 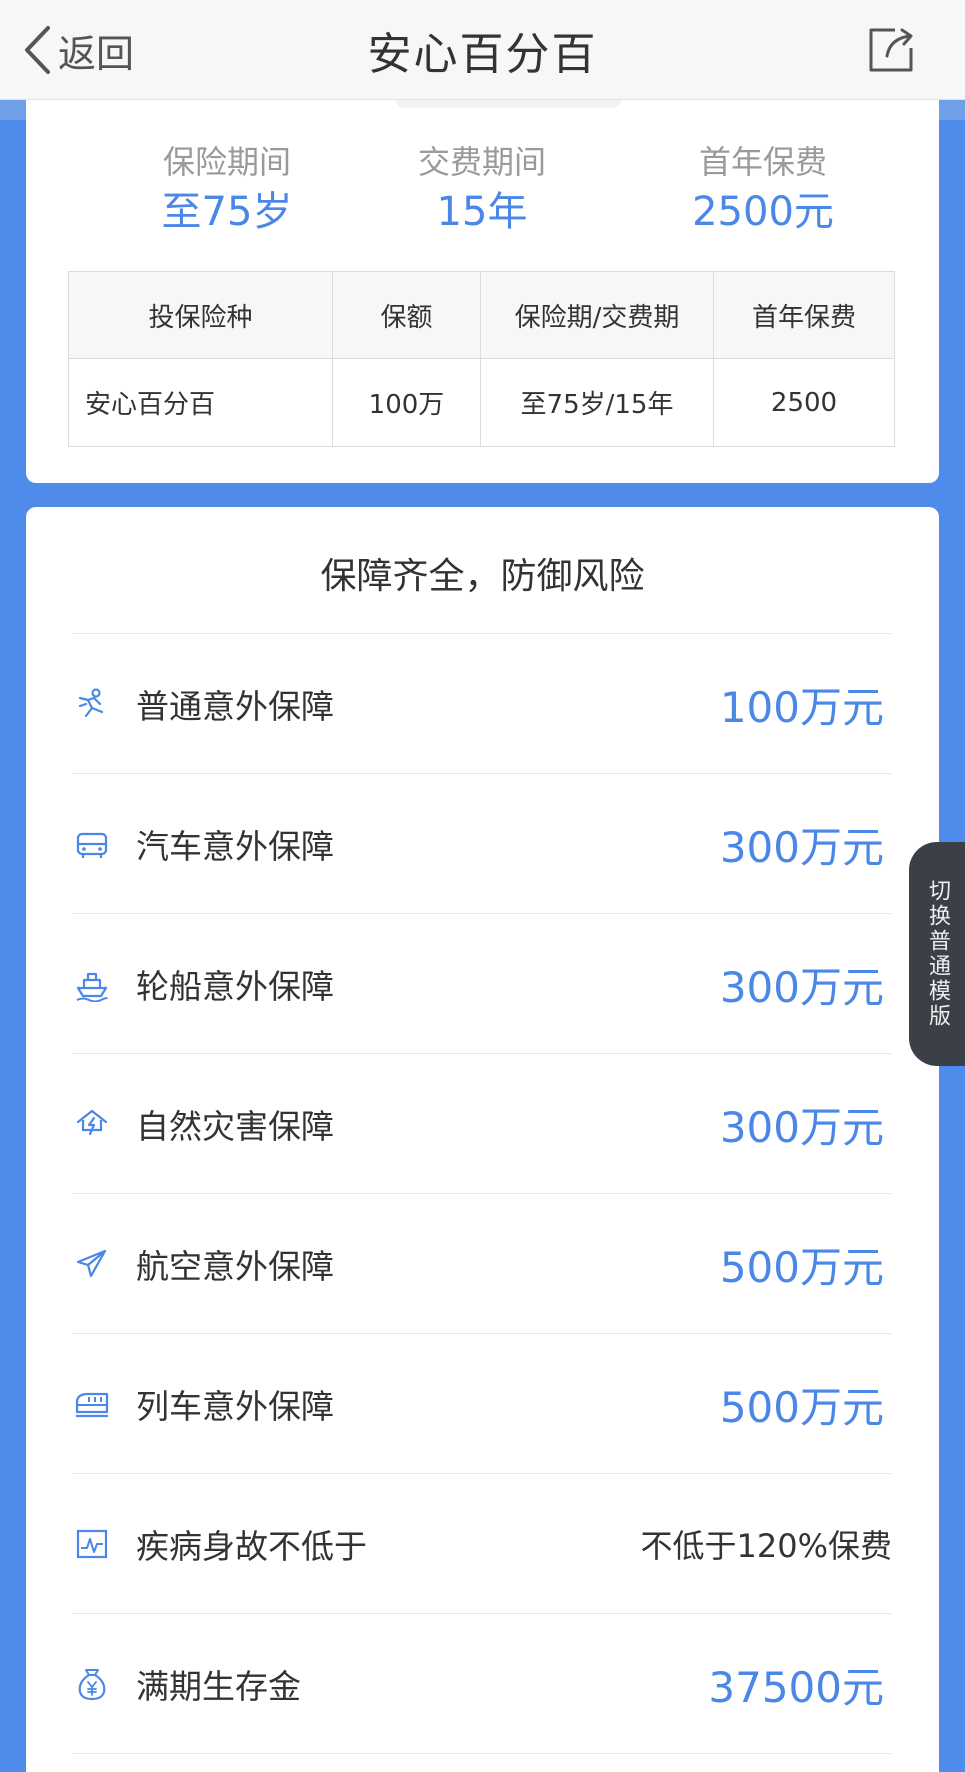 What do you see at coordinates (218, 1686) in the screenshot?
I see `coverage-label: 满期生存金` at bounding box center [218, 1686].